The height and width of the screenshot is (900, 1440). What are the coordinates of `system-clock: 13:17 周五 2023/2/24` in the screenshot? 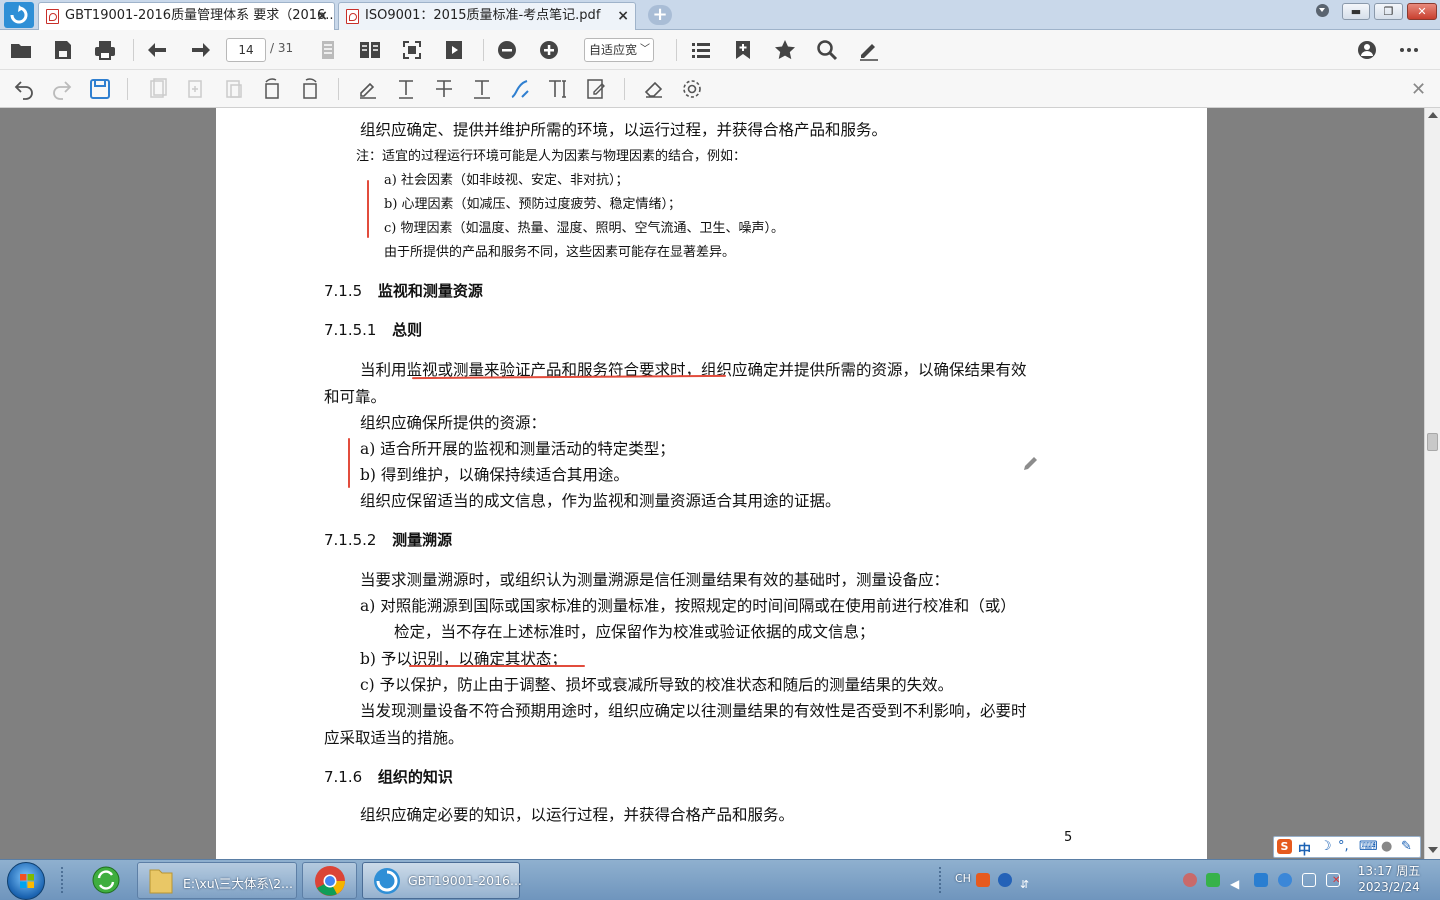 It's located at (1389, 879).